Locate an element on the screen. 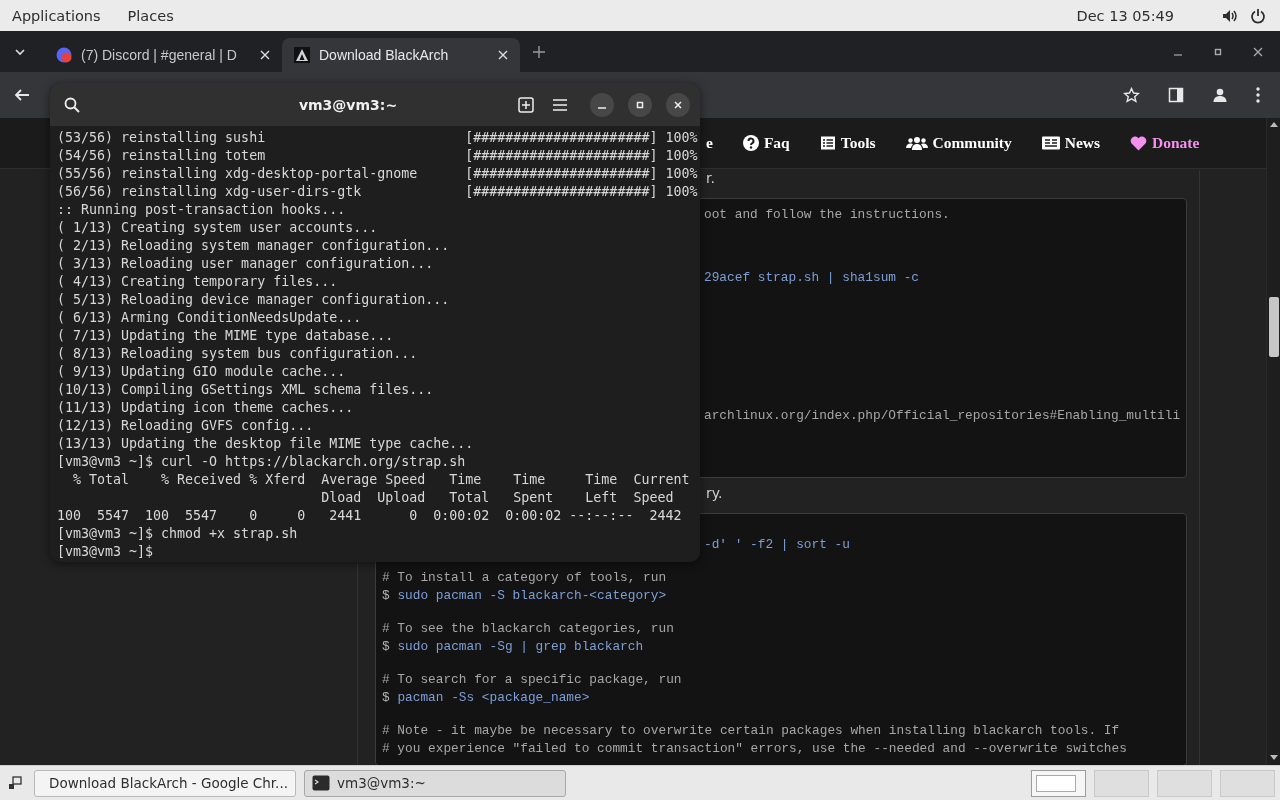 The width and height of the screenshot is (1280, 800). scrollbar is located at coordinates (1273, 441).